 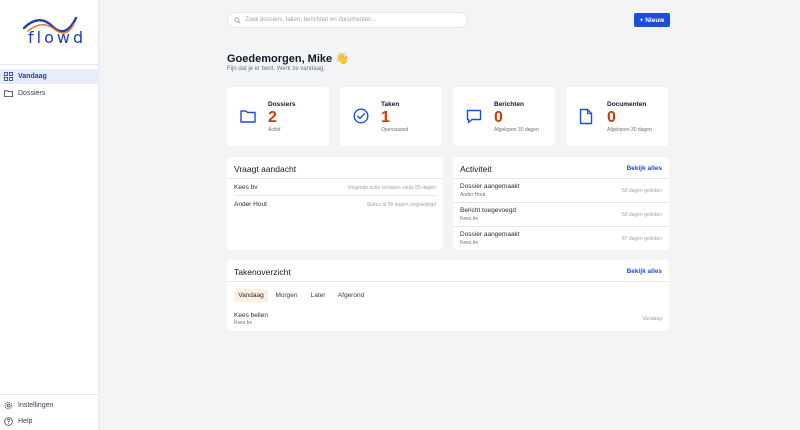 What do you see at coordinates (243, 323) in the screenshot?
I see `task-sub: Kees bv` at bounding box center [243, 323].